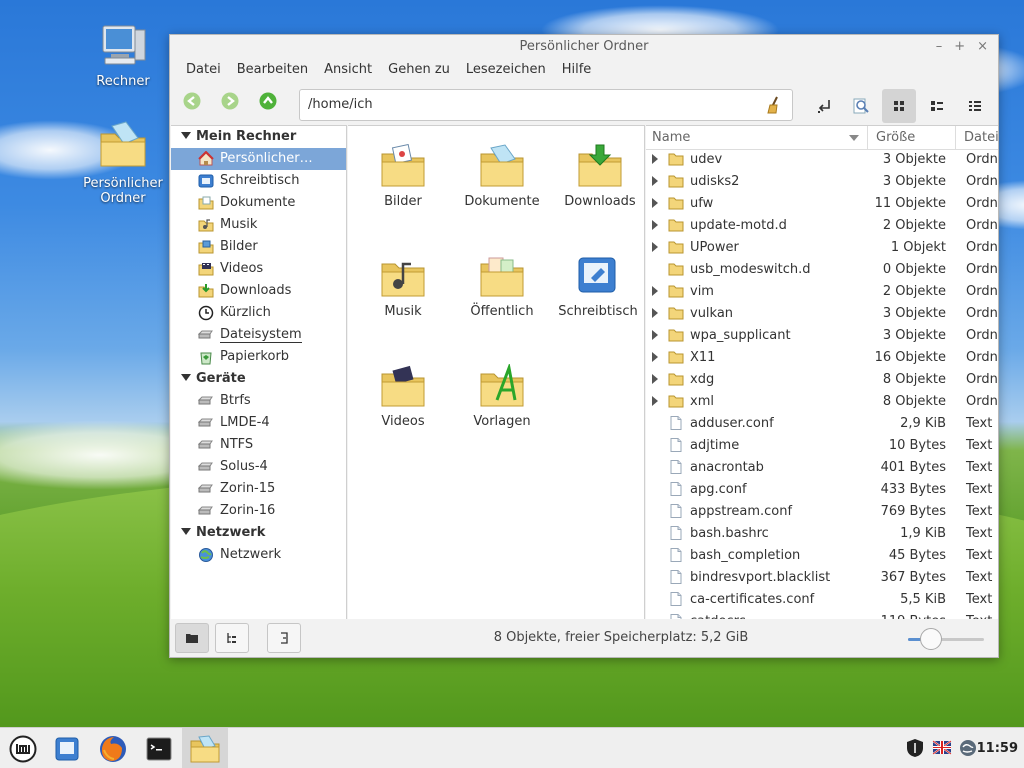  What do you see at coordinates (258, 555) in the screenshot?
I see `sidebar-item-network: Netzwerk` at bounding box center [258, 555].